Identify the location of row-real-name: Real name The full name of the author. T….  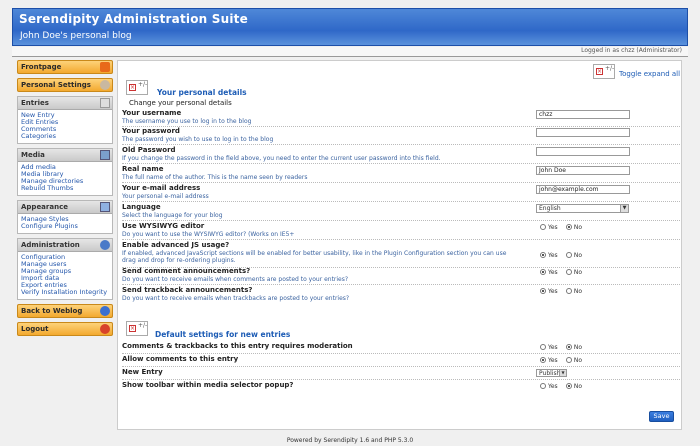
(401, 174).